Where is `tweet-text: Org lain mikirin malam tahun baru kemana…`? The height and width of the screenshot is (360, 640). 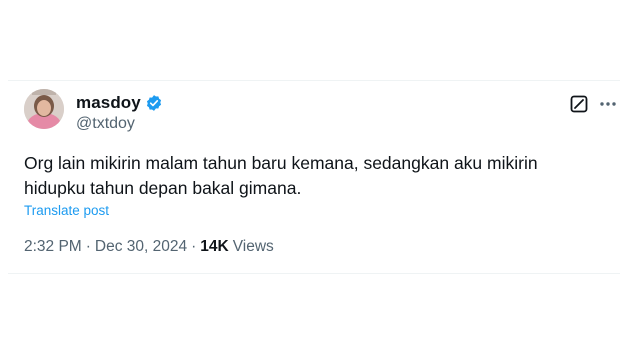
tweet-text: Org lain mikirin malam tahun baru kemana… is located at coordinates (281, 175).